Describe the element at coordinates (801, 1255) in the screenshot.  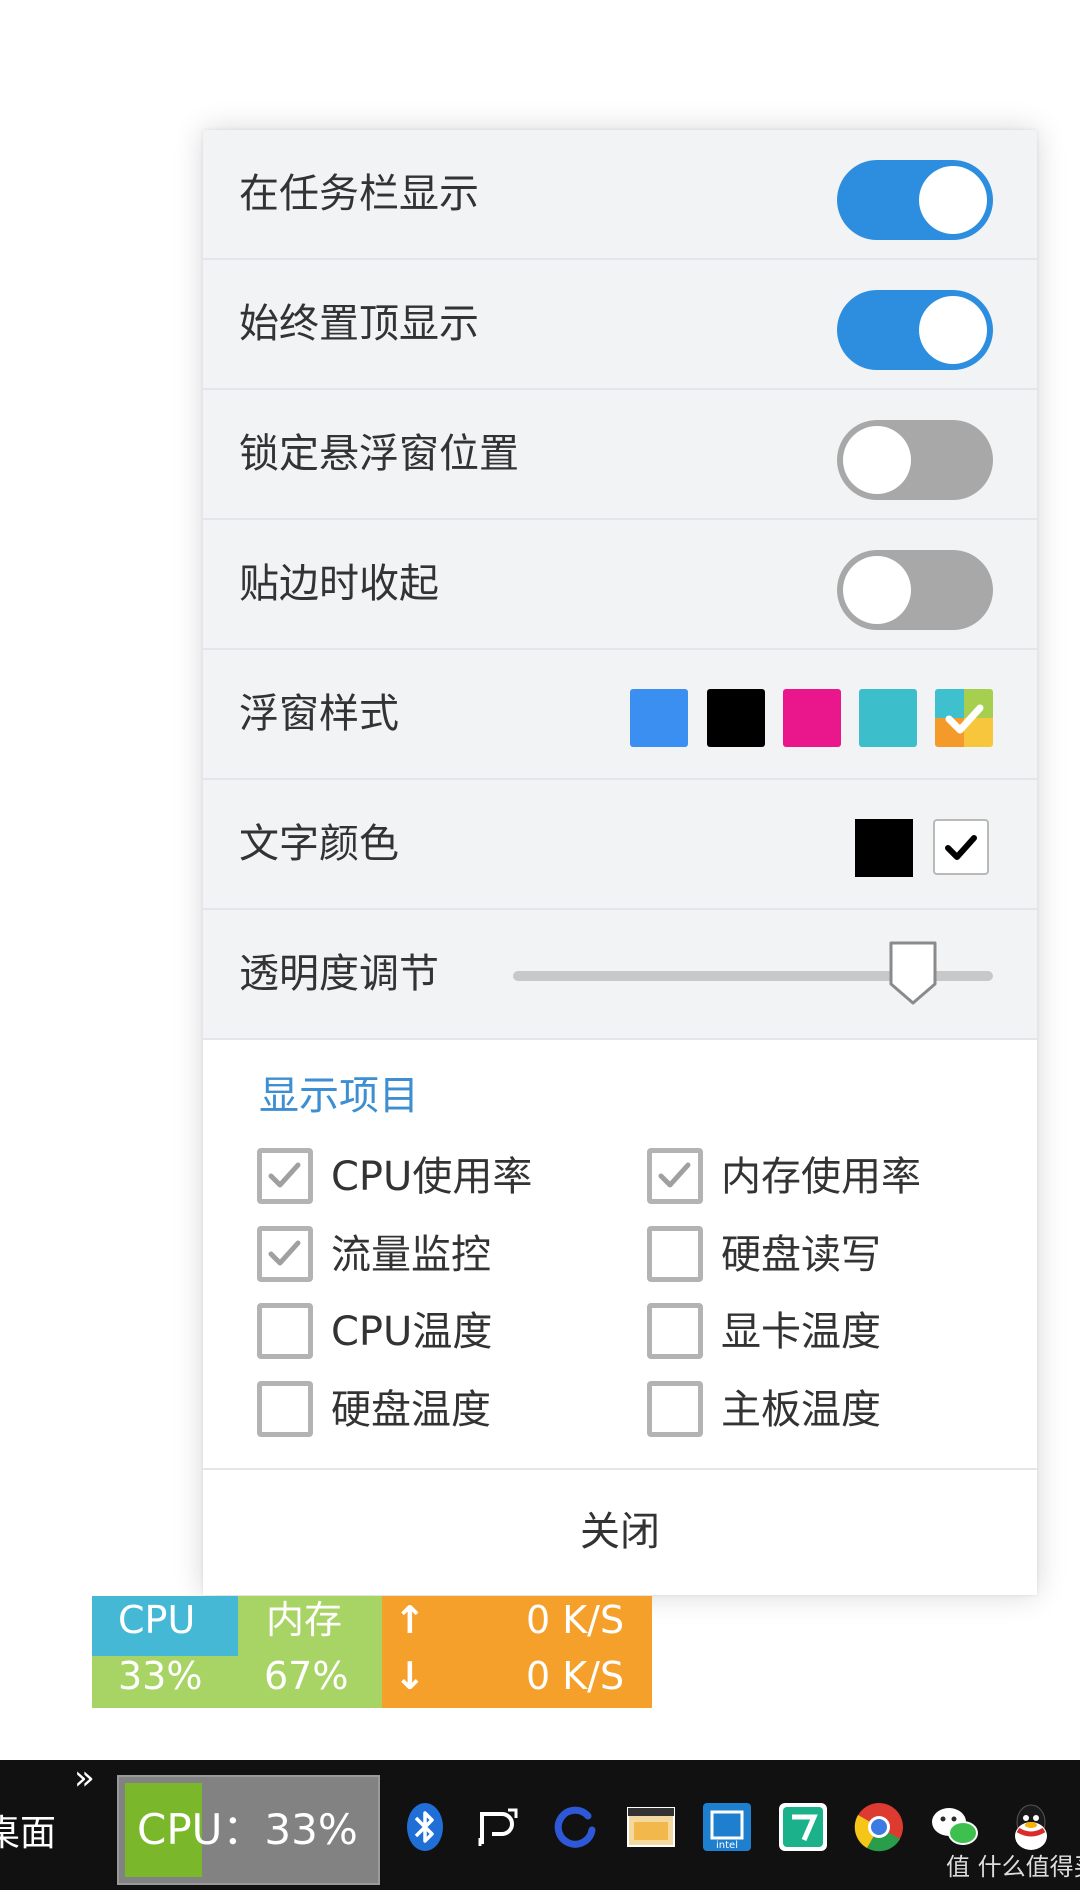
I see `checkbox-label: 硬盘读写` at that location.